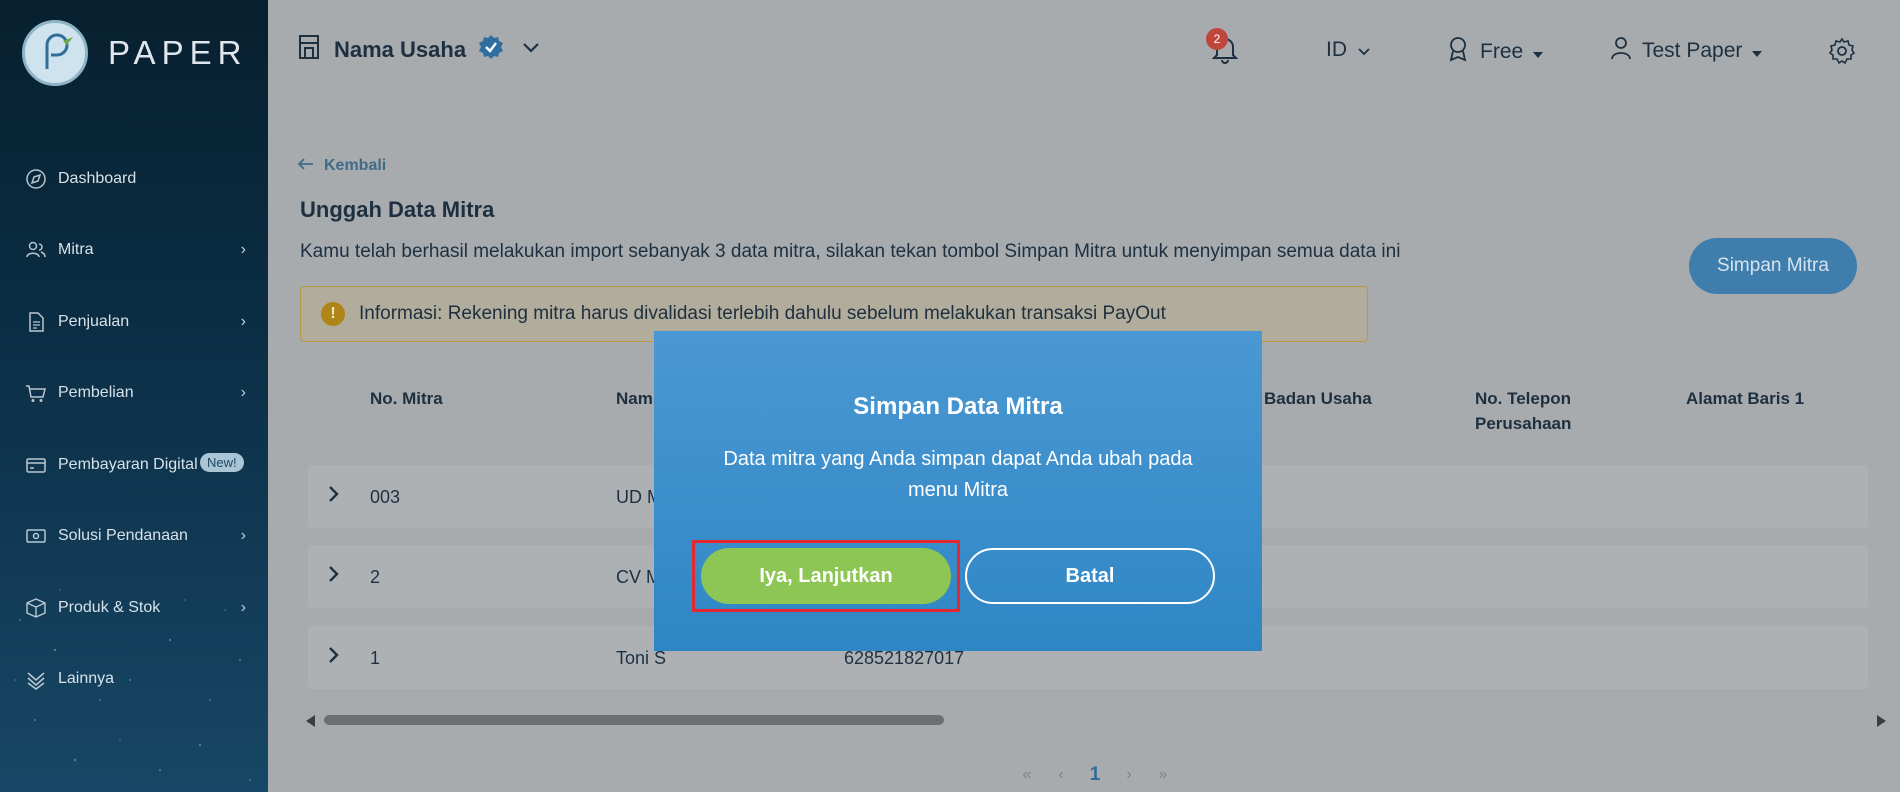  I want to click on sidebar-item-label: Lainnya, so click(86, 679).